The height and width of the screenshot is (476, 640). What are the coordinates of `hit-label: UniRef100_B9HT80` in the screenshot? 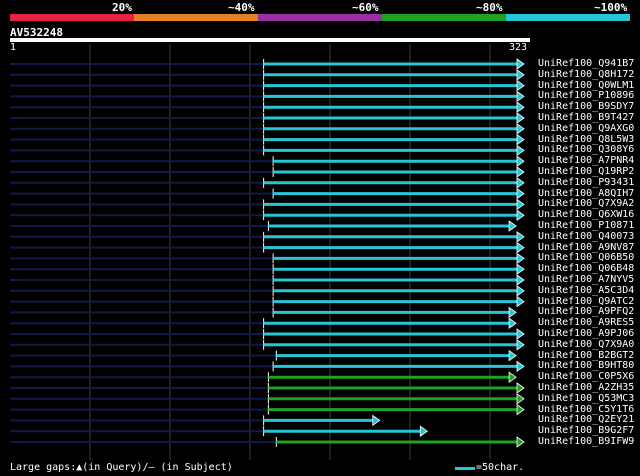 It's located at (586, 366).